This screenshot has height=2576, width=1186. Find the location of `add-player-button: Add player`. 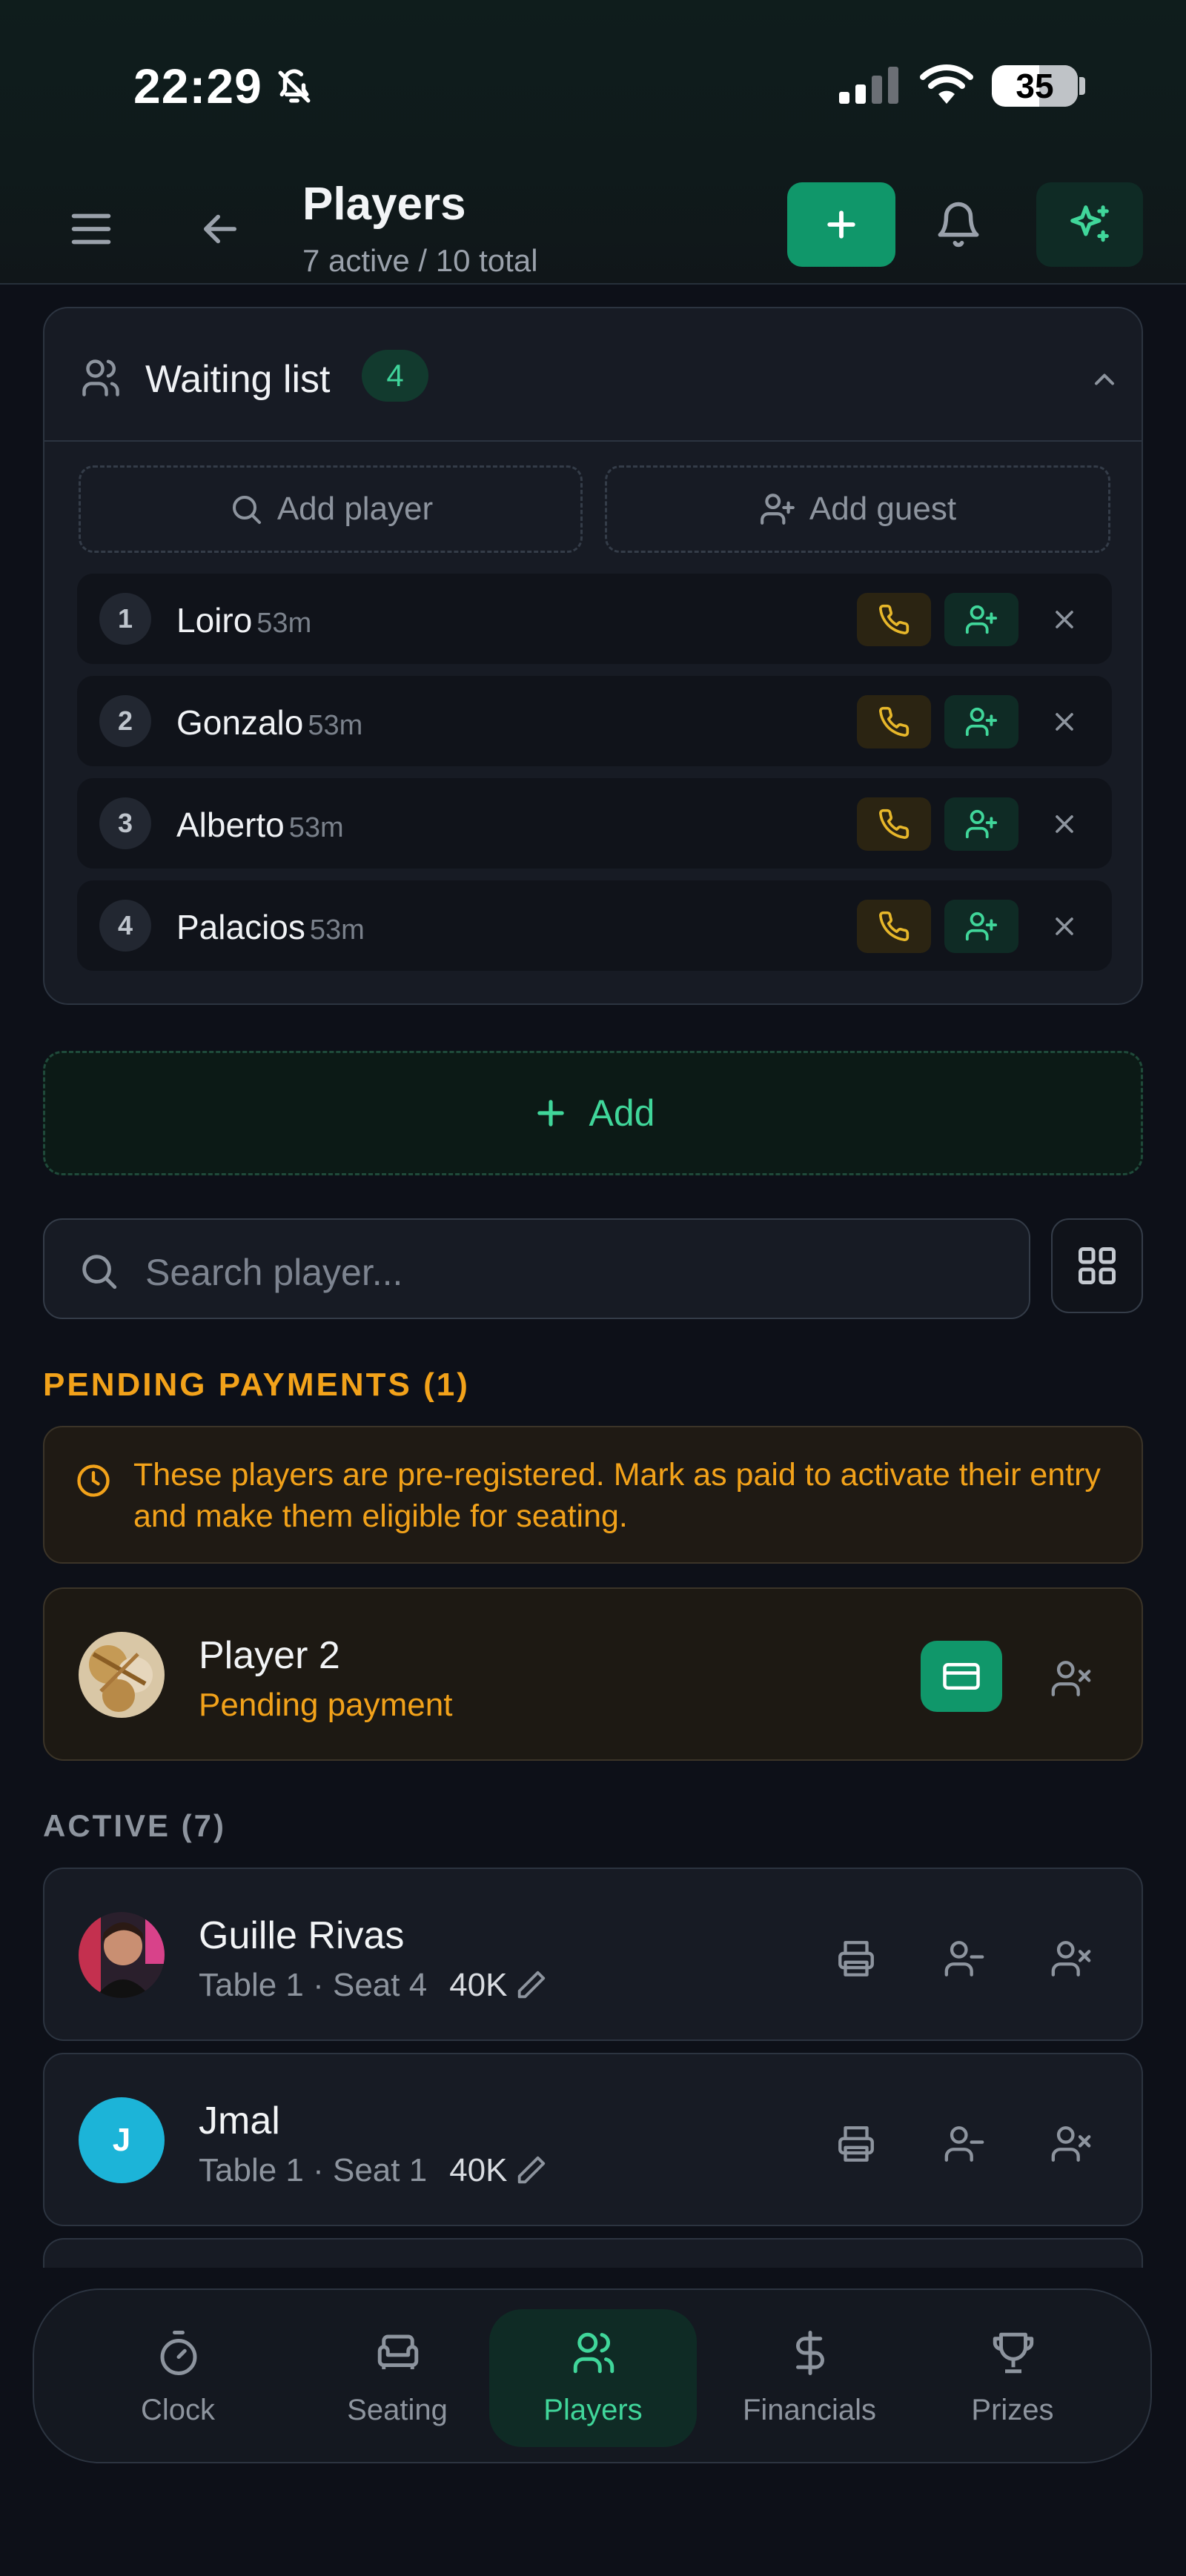

add-player-button: Add player is located at coordinates (331, 509).